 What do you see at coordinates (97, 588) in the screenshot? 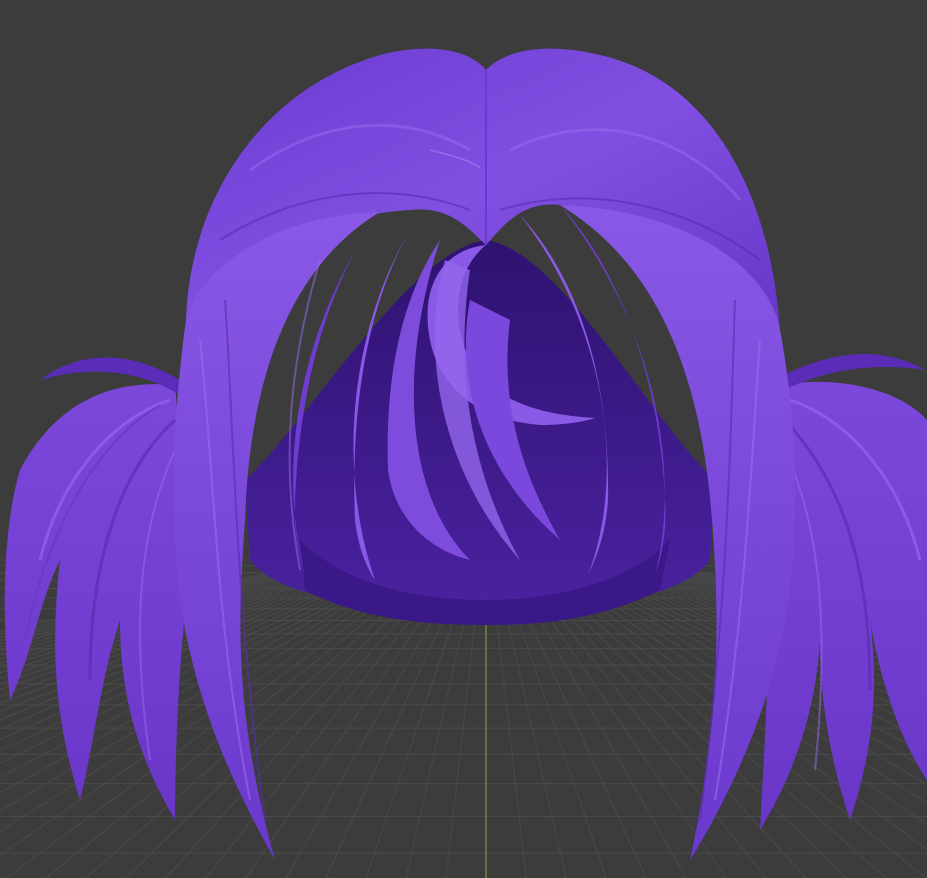
I see `left-pigtail` at bounding box center [97, 588].